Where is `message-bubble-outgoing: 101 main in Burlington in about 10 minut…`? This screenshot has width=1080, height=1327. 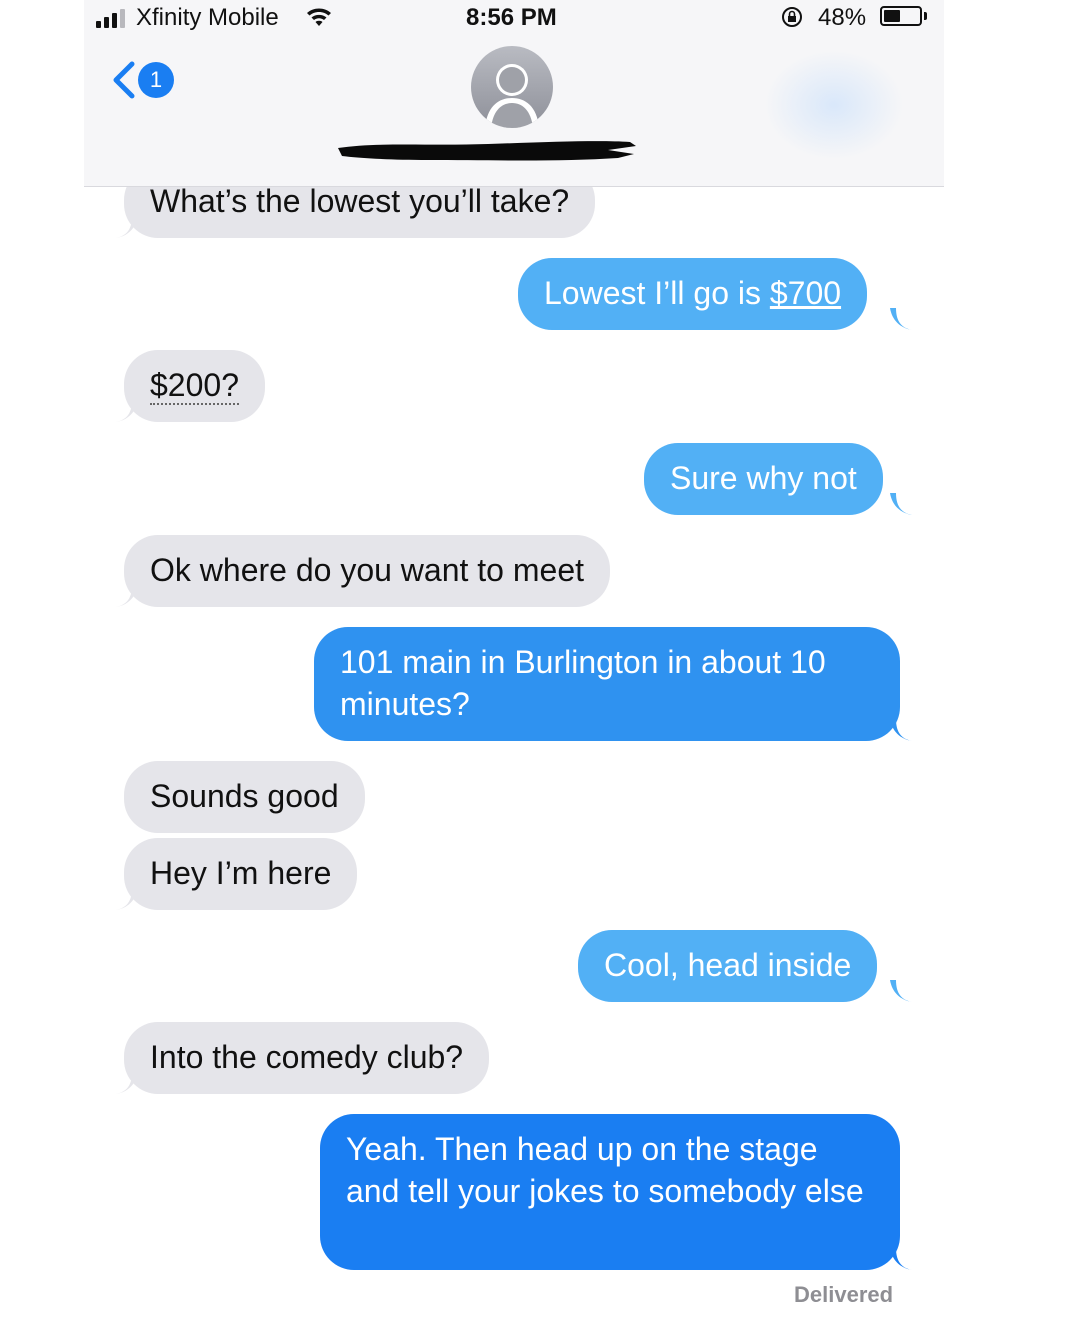 message-bubble-outgoing: 101 main in Burlington in about 10 minut… is located at coordinates (607, 684).